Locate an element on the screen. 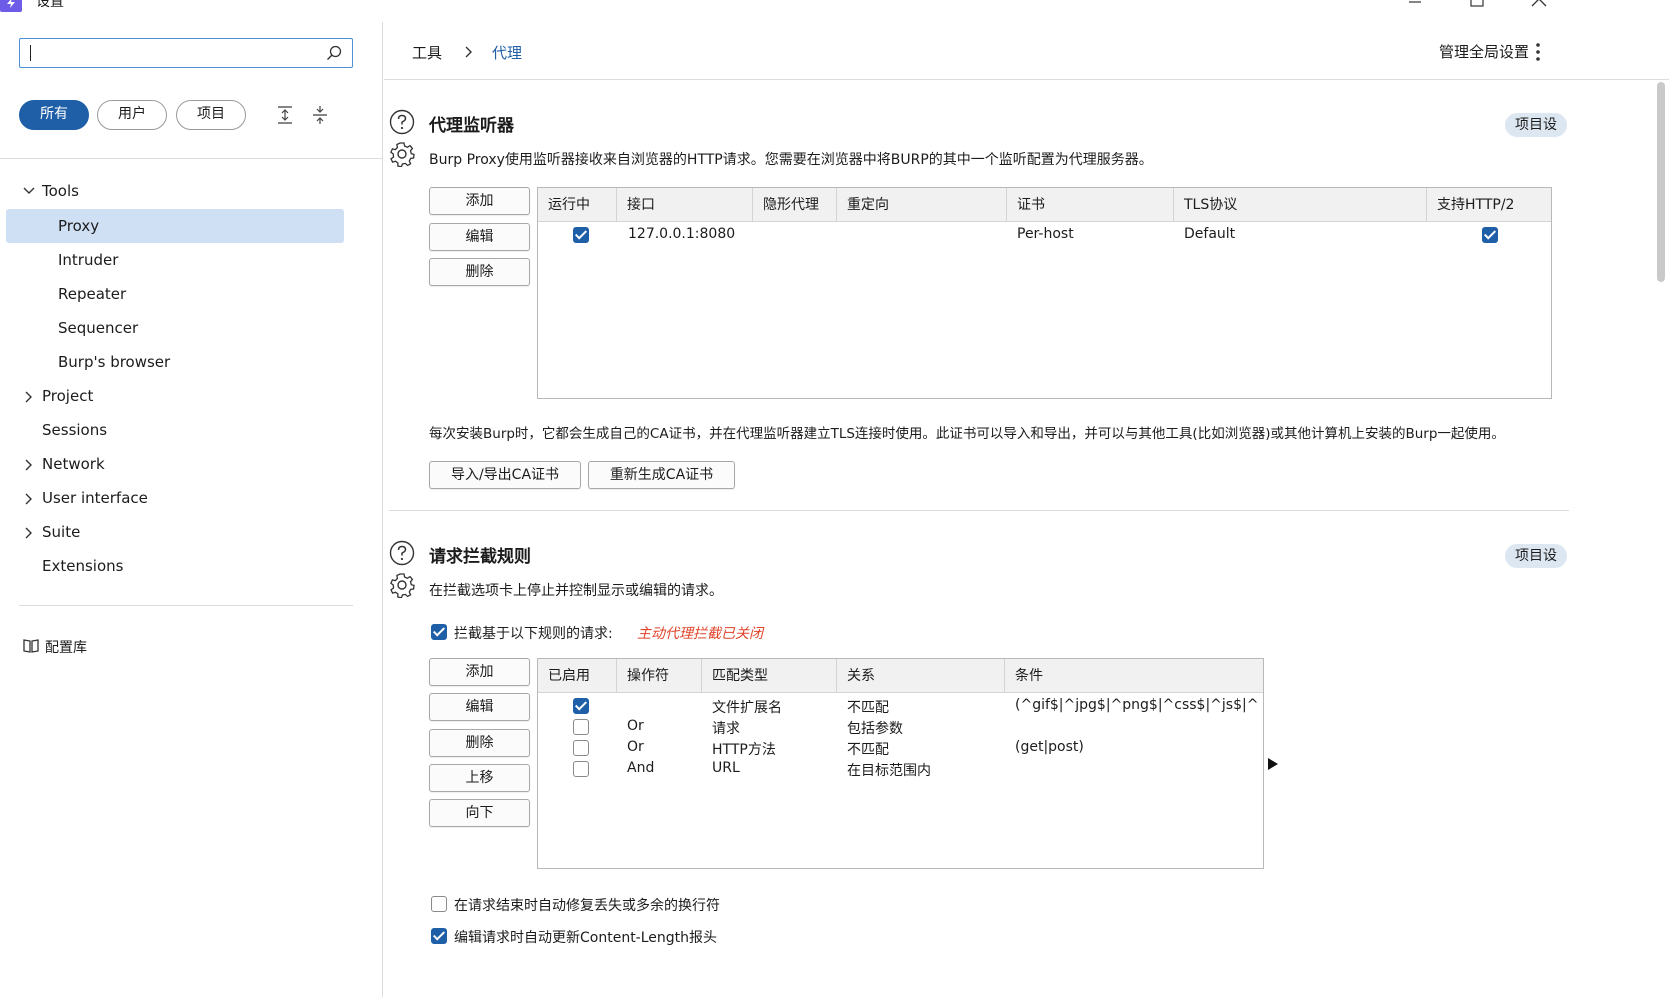 The width and height of the screenshot is (1669, 997). condition-cell: (get|post) is located at coordinates (1049, 747).